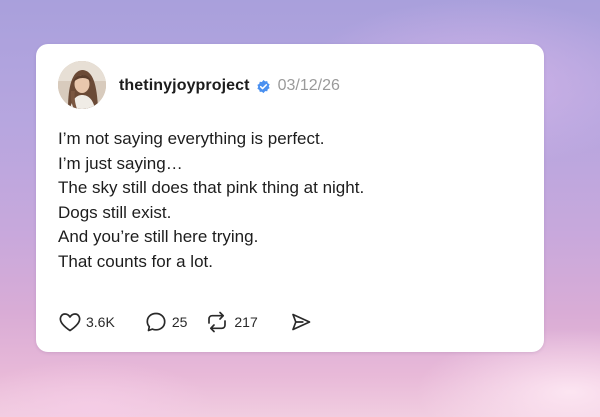  I want to click on speech-bubble-icon, so click(156, 322).